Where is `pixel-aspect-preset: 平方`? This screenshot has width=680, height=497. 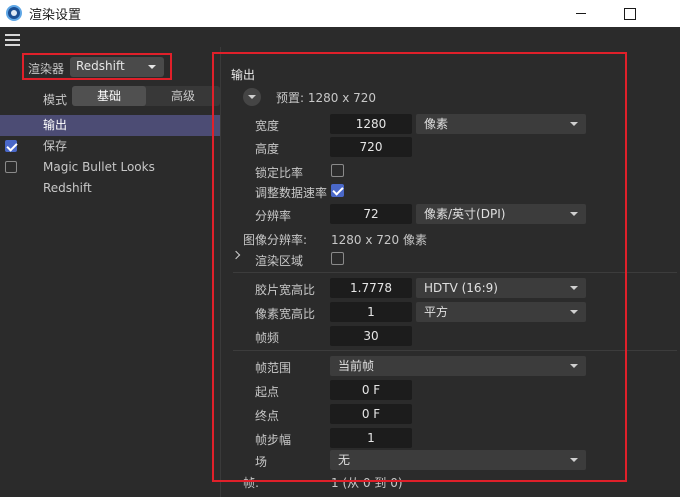 pixel-aspect-preset: 平方 is located at coordinates (436, 312).